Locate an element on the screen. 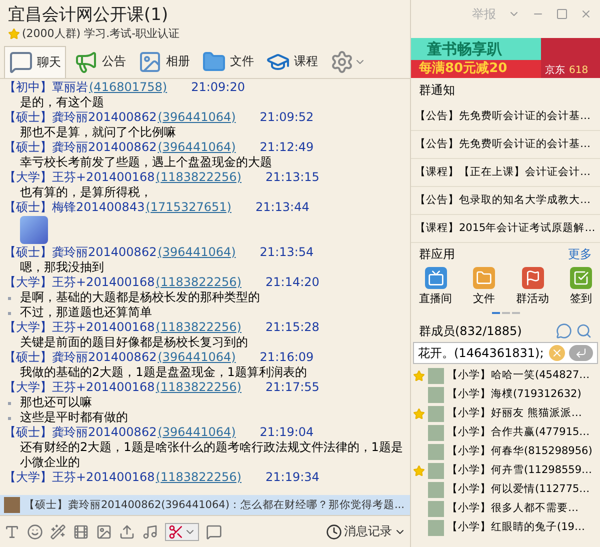 The image size is (600, 547). music-icon is located at coordinates (150, 532).